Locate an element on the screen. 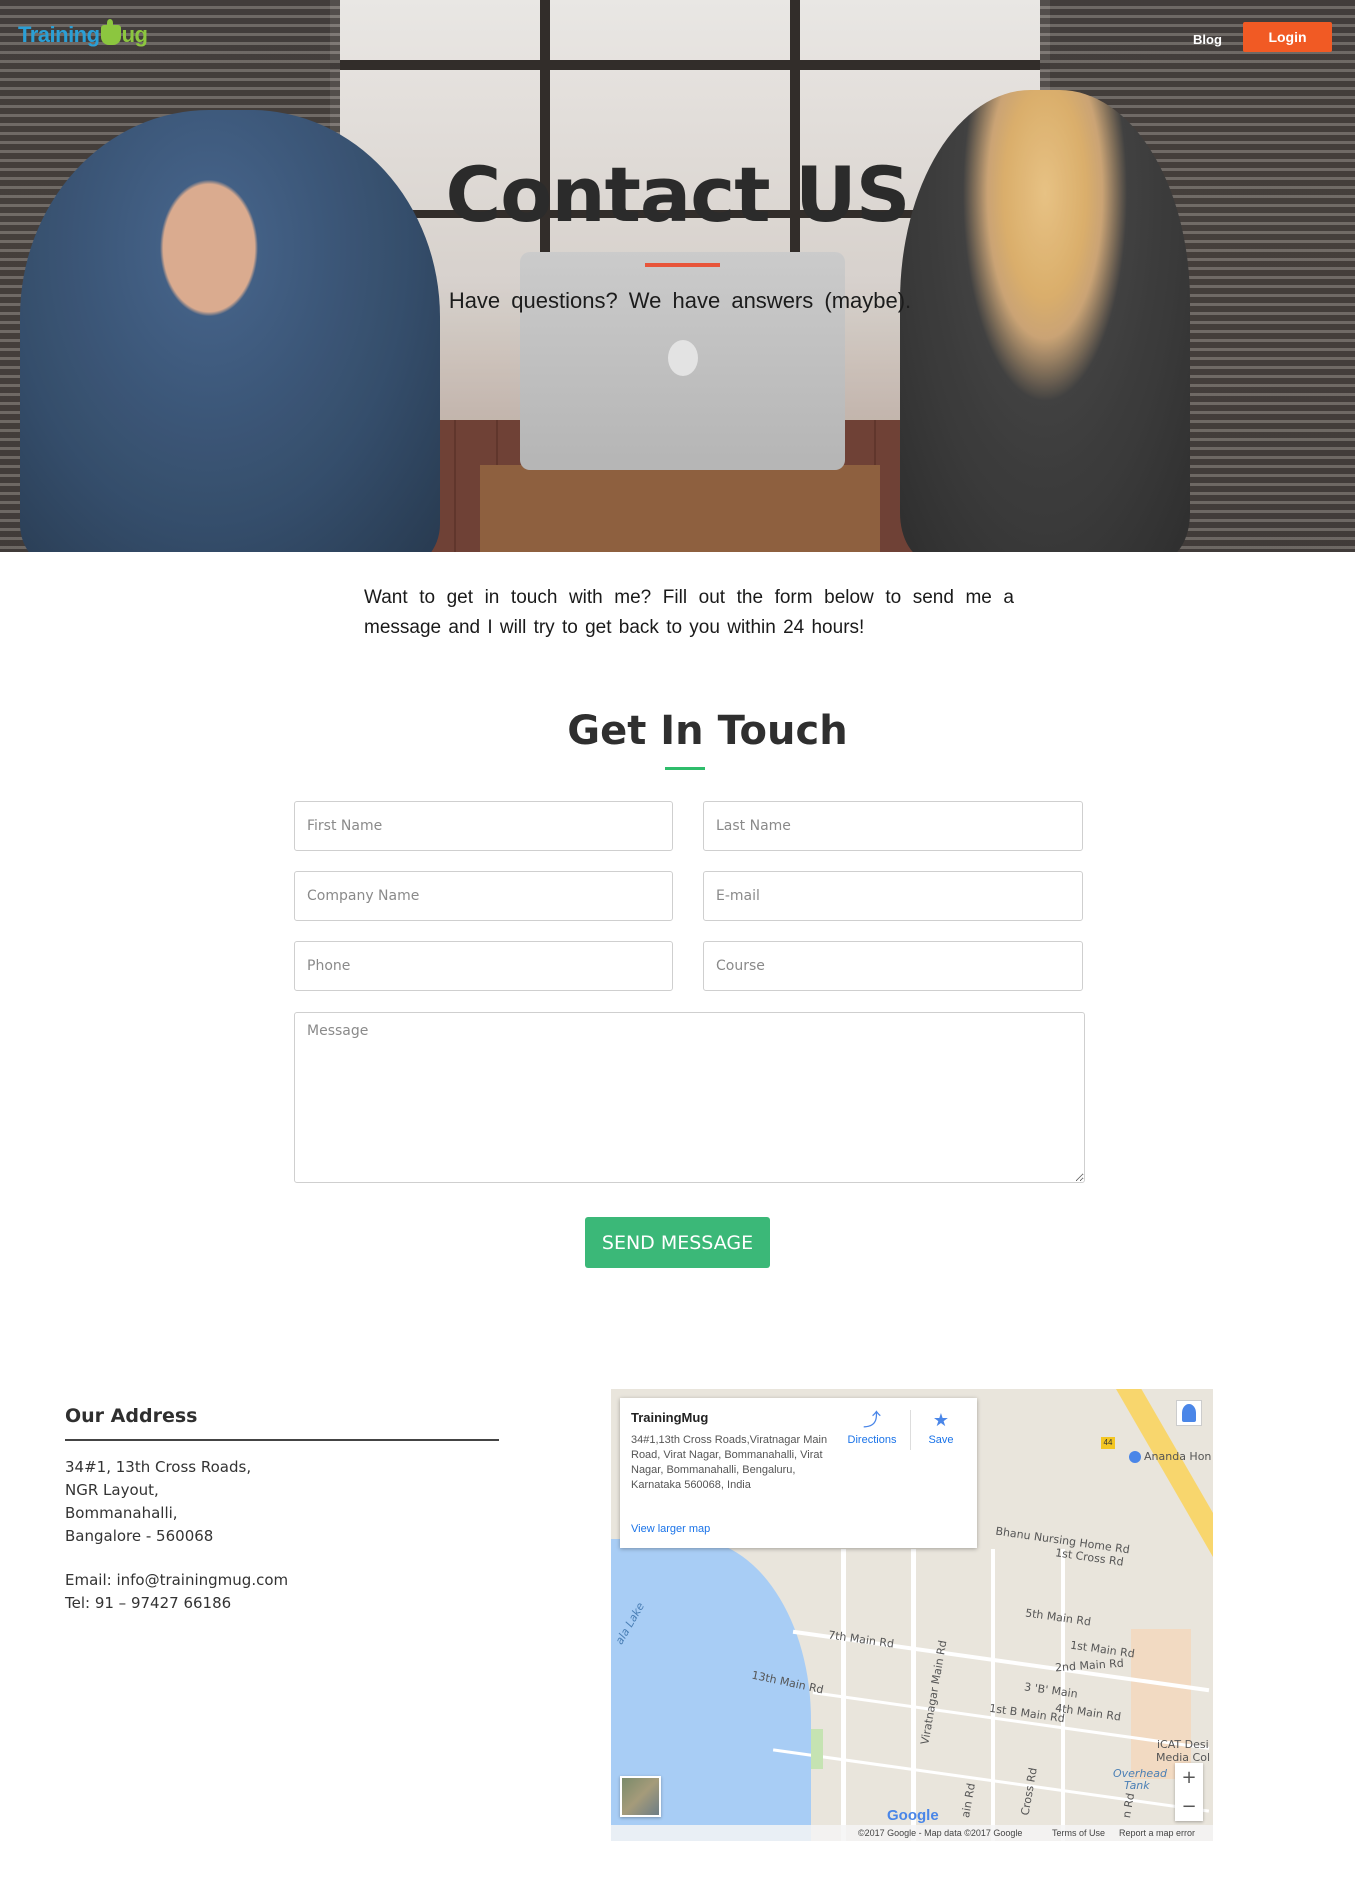 The height and width of the screenshot is (1882, 1355). map-park is located at coordinates (817, 1749).